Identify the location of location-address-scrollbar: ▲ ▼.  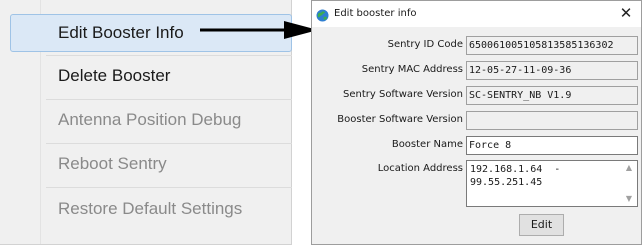
(629, 183).